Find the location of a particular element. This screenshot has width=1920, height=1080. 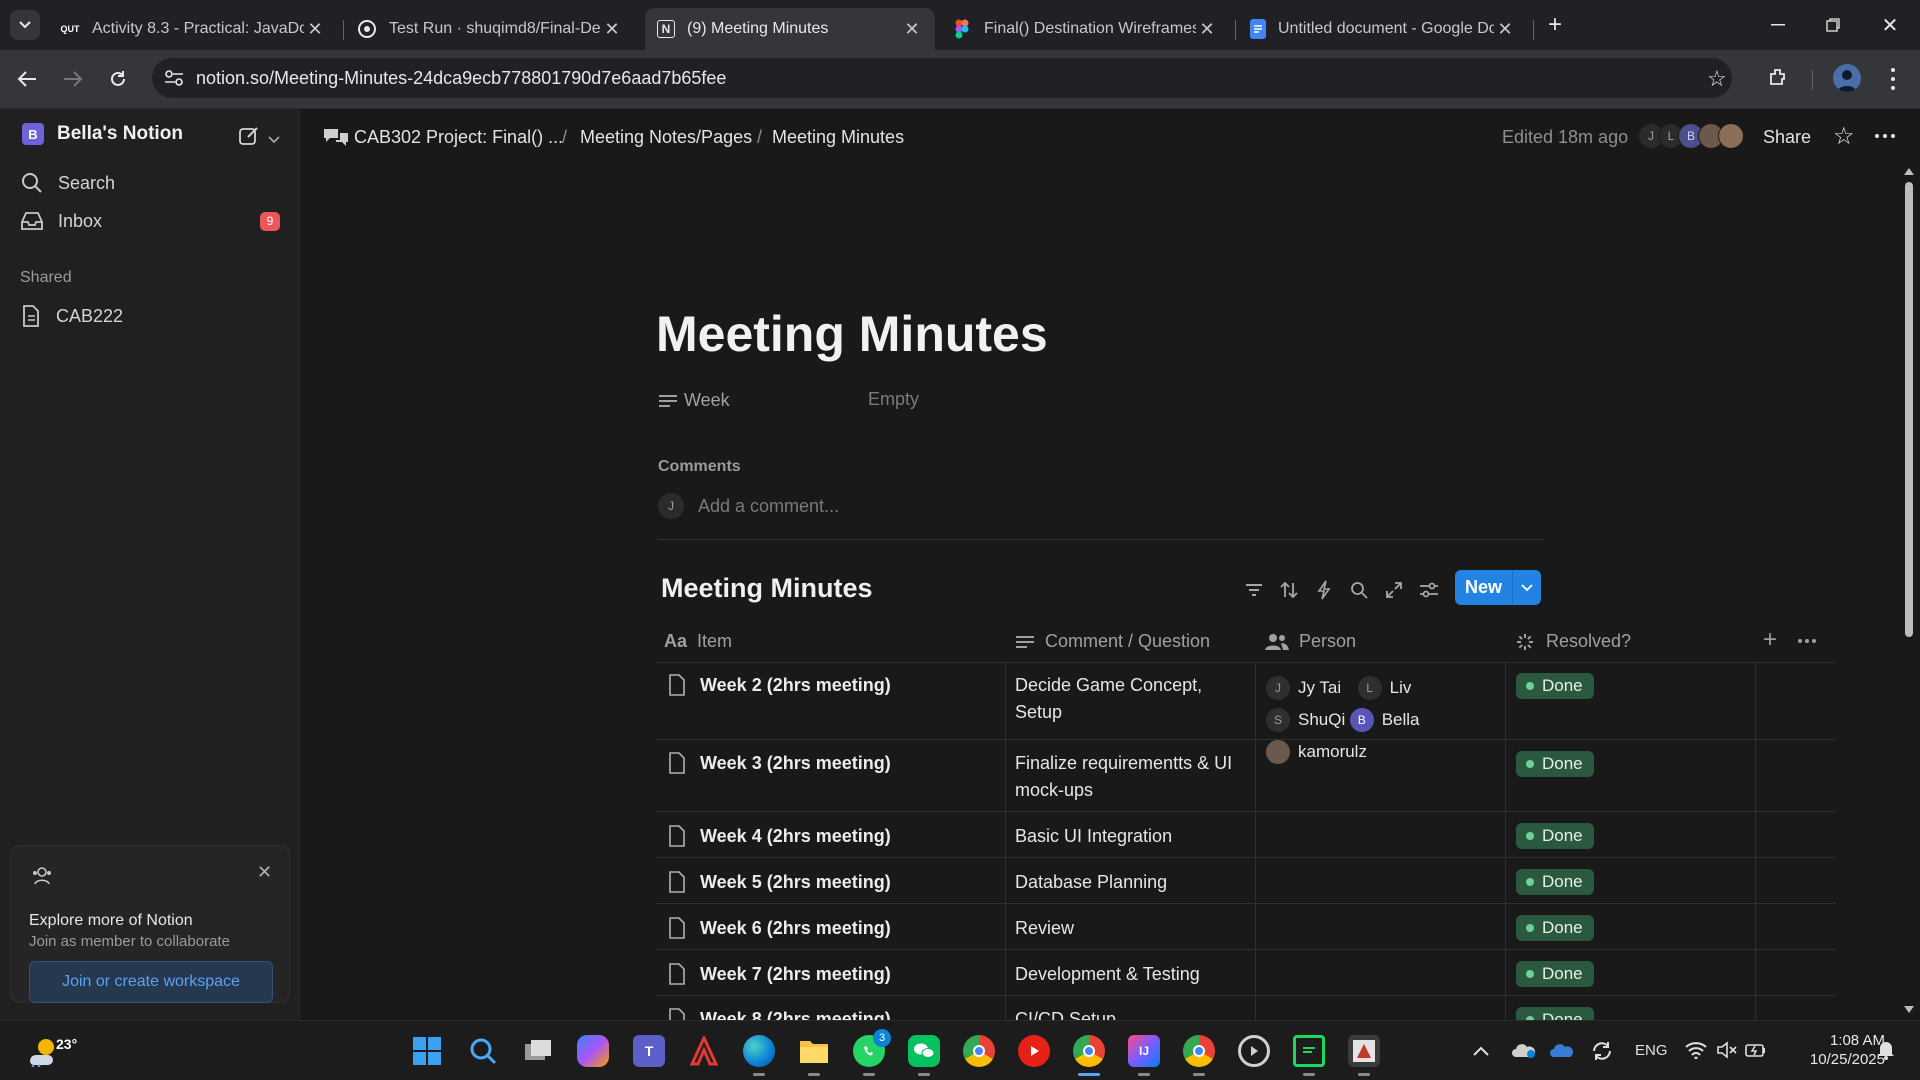

sync-icon is located at coordinates (1602, 1053).